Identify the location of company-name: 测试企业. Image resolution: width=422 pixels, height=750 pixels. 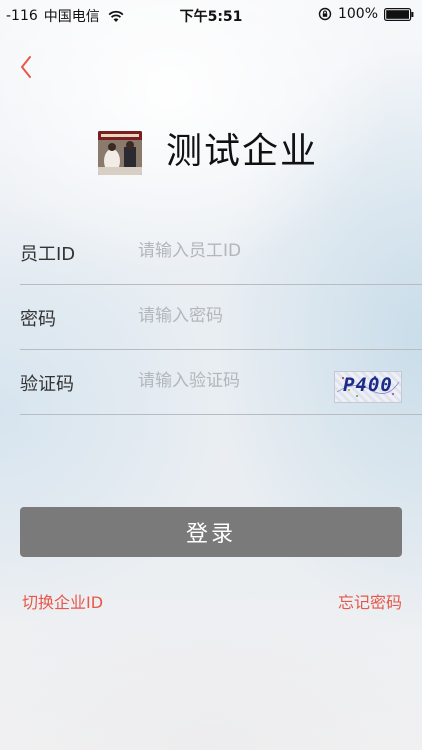
(242, 151).